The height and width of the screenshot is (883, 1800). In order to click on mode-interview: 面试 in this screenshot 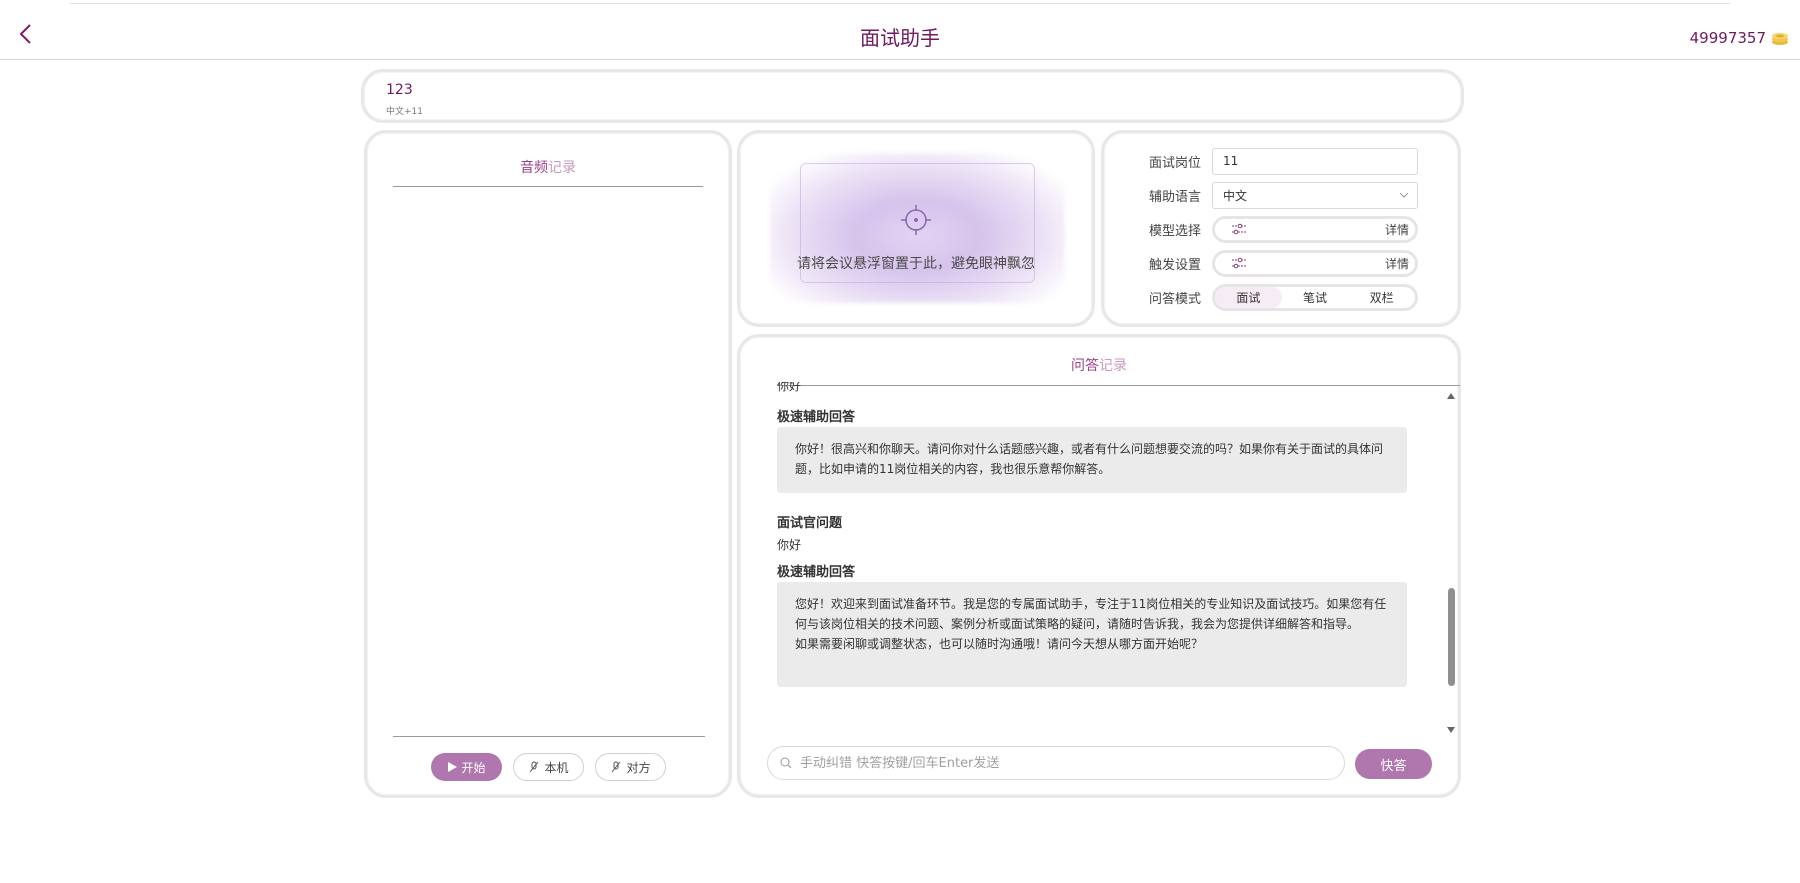, I will do `click(1248, 297)`.